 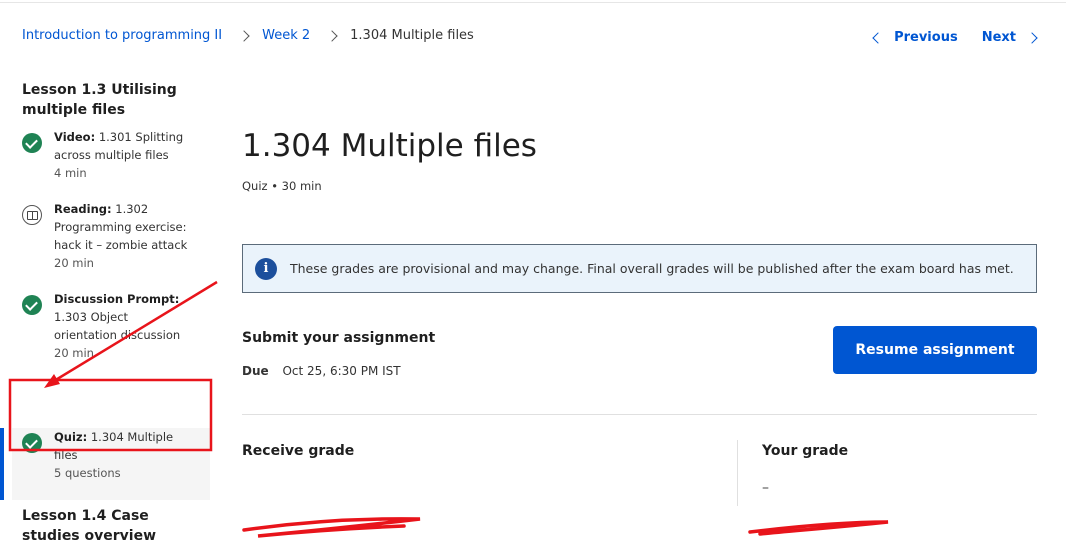 What do you see at coordinates (266, 268) in the screenshot?
I see `info-icon: i` at bounding box center [266, 268].